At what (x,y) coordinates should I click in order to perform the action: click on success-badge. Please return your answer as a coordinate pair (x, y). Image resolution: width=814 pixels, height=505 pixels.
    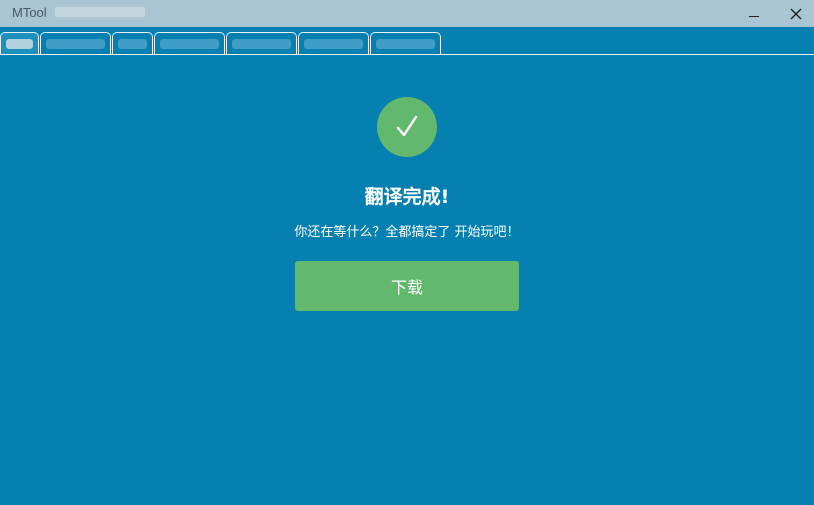
    Looking at the image, I should click on (407, 127).